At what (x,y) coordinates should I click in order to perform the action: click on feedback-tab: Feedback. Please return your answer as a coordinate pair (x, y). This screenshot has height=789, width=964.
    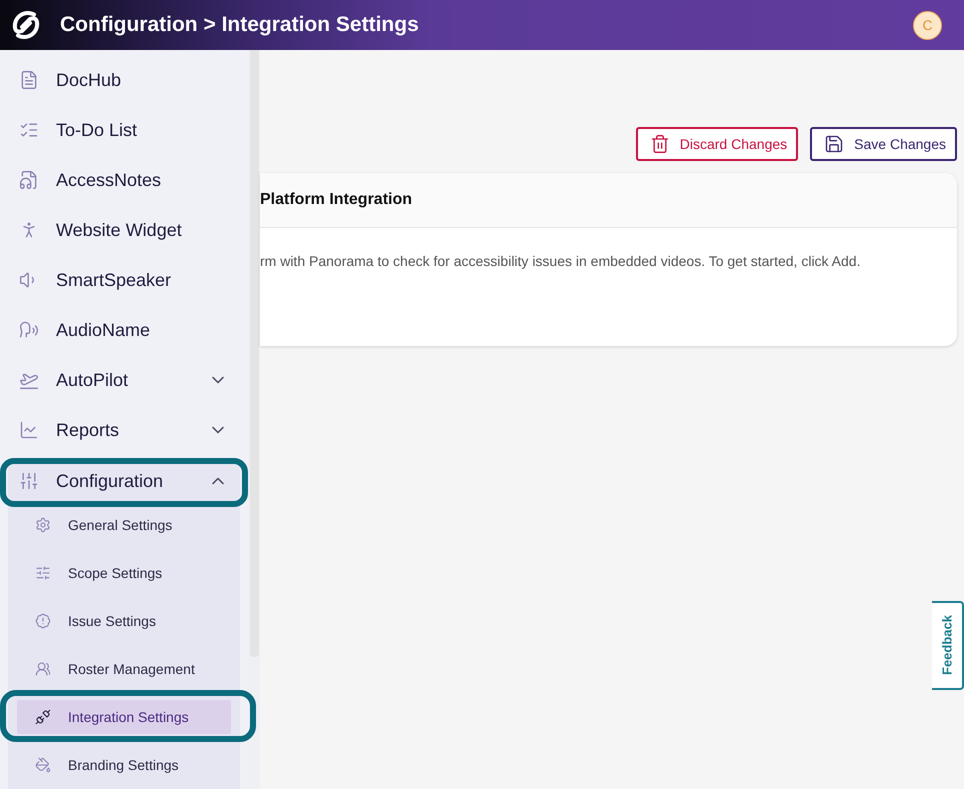
    Looking at the image, I should click on (948, 645).